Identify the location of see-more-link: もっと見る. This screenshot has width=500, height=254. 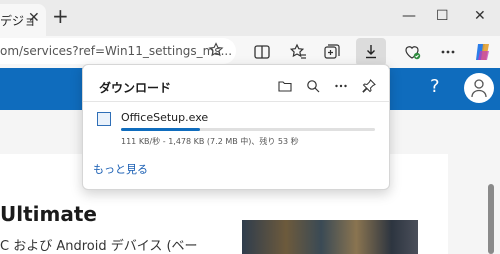
(120, 169).